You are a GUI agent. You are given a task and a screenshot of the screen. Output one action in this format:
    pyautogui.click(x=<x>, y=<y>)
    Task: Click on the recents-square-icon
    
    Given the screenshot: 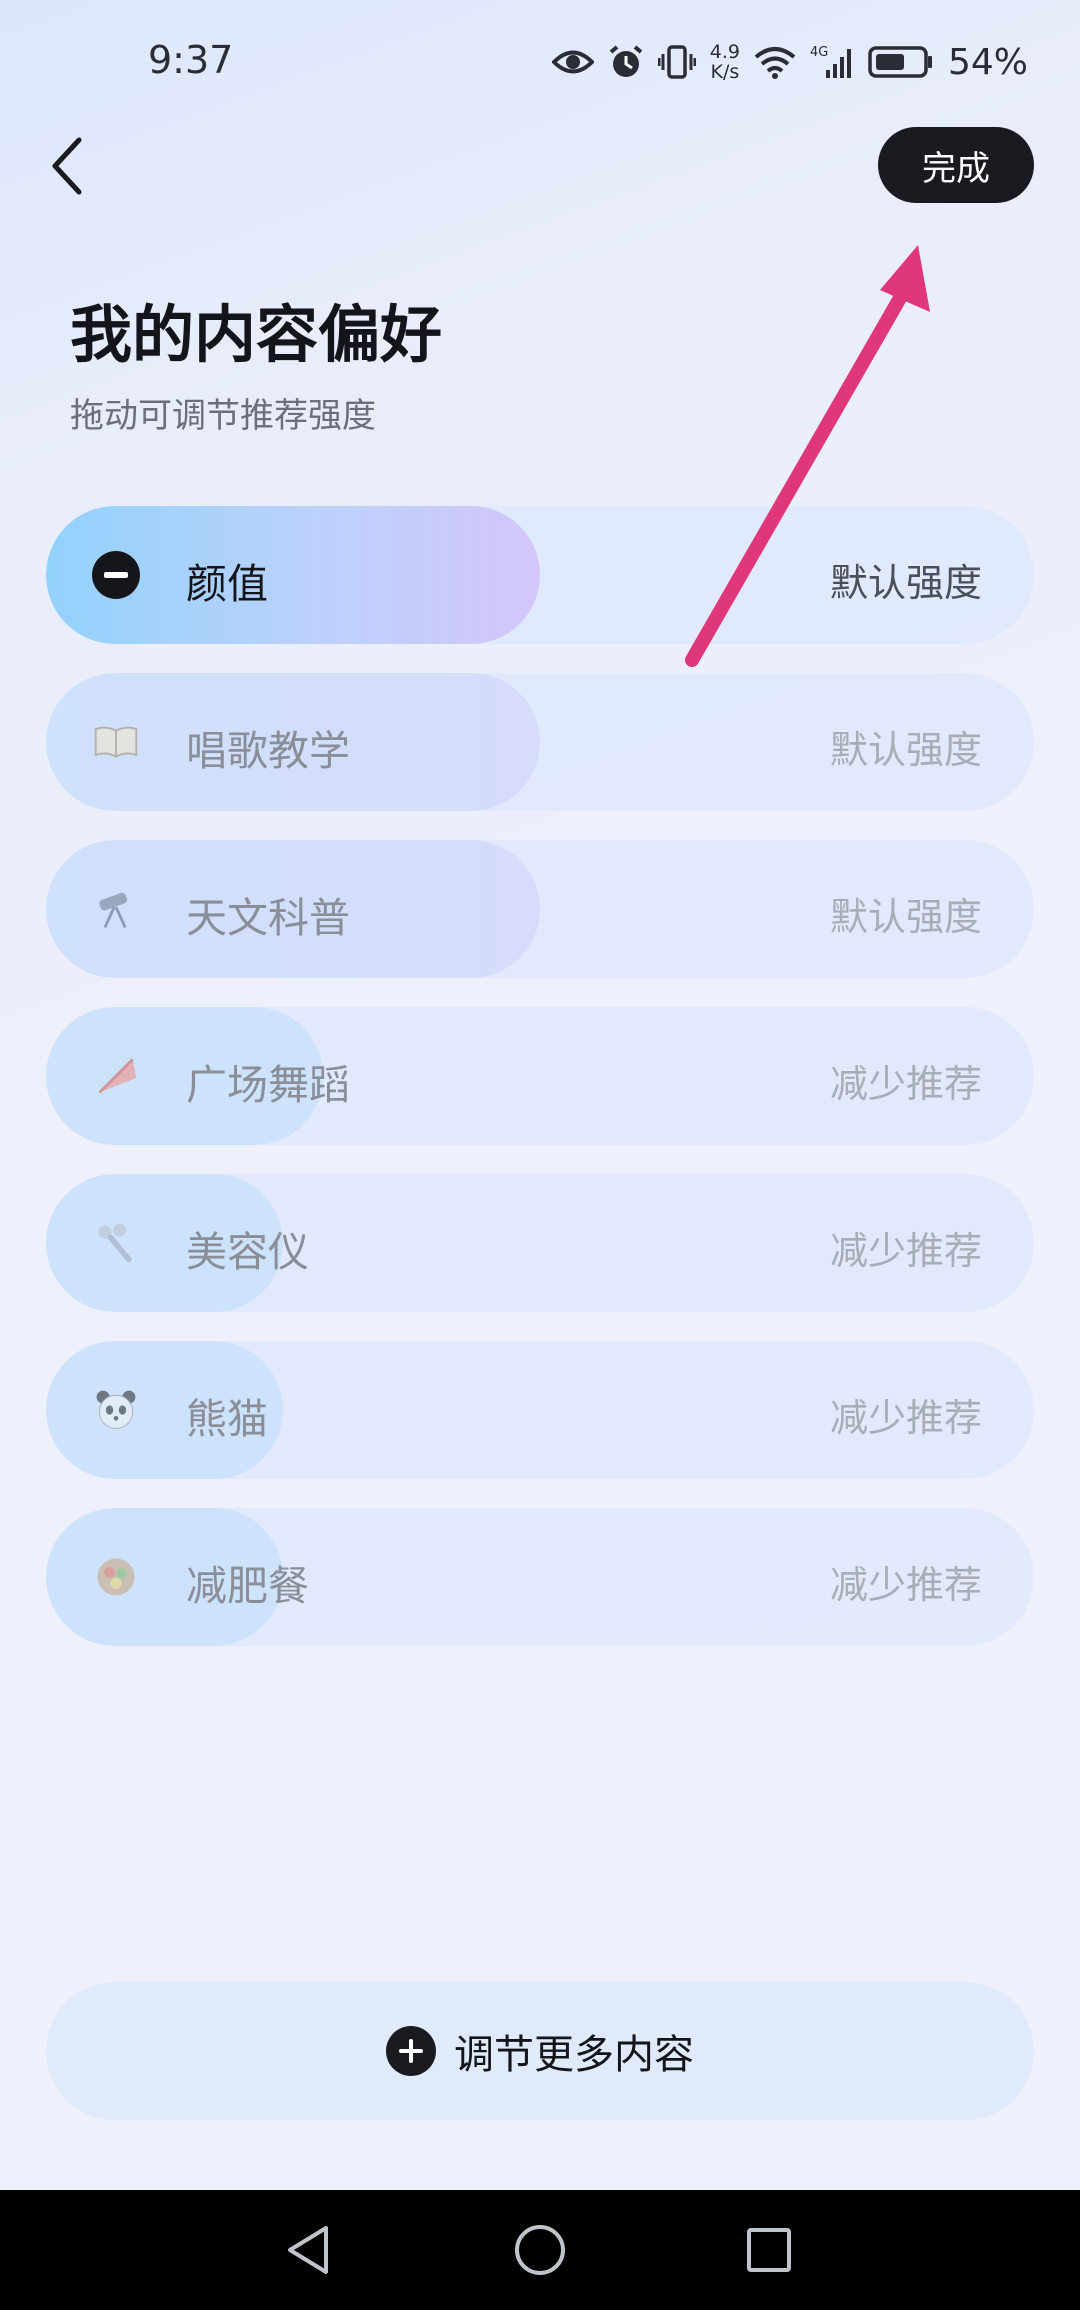 What is the action you would take?
    pyautogui.click(x=769, y=2250)
    